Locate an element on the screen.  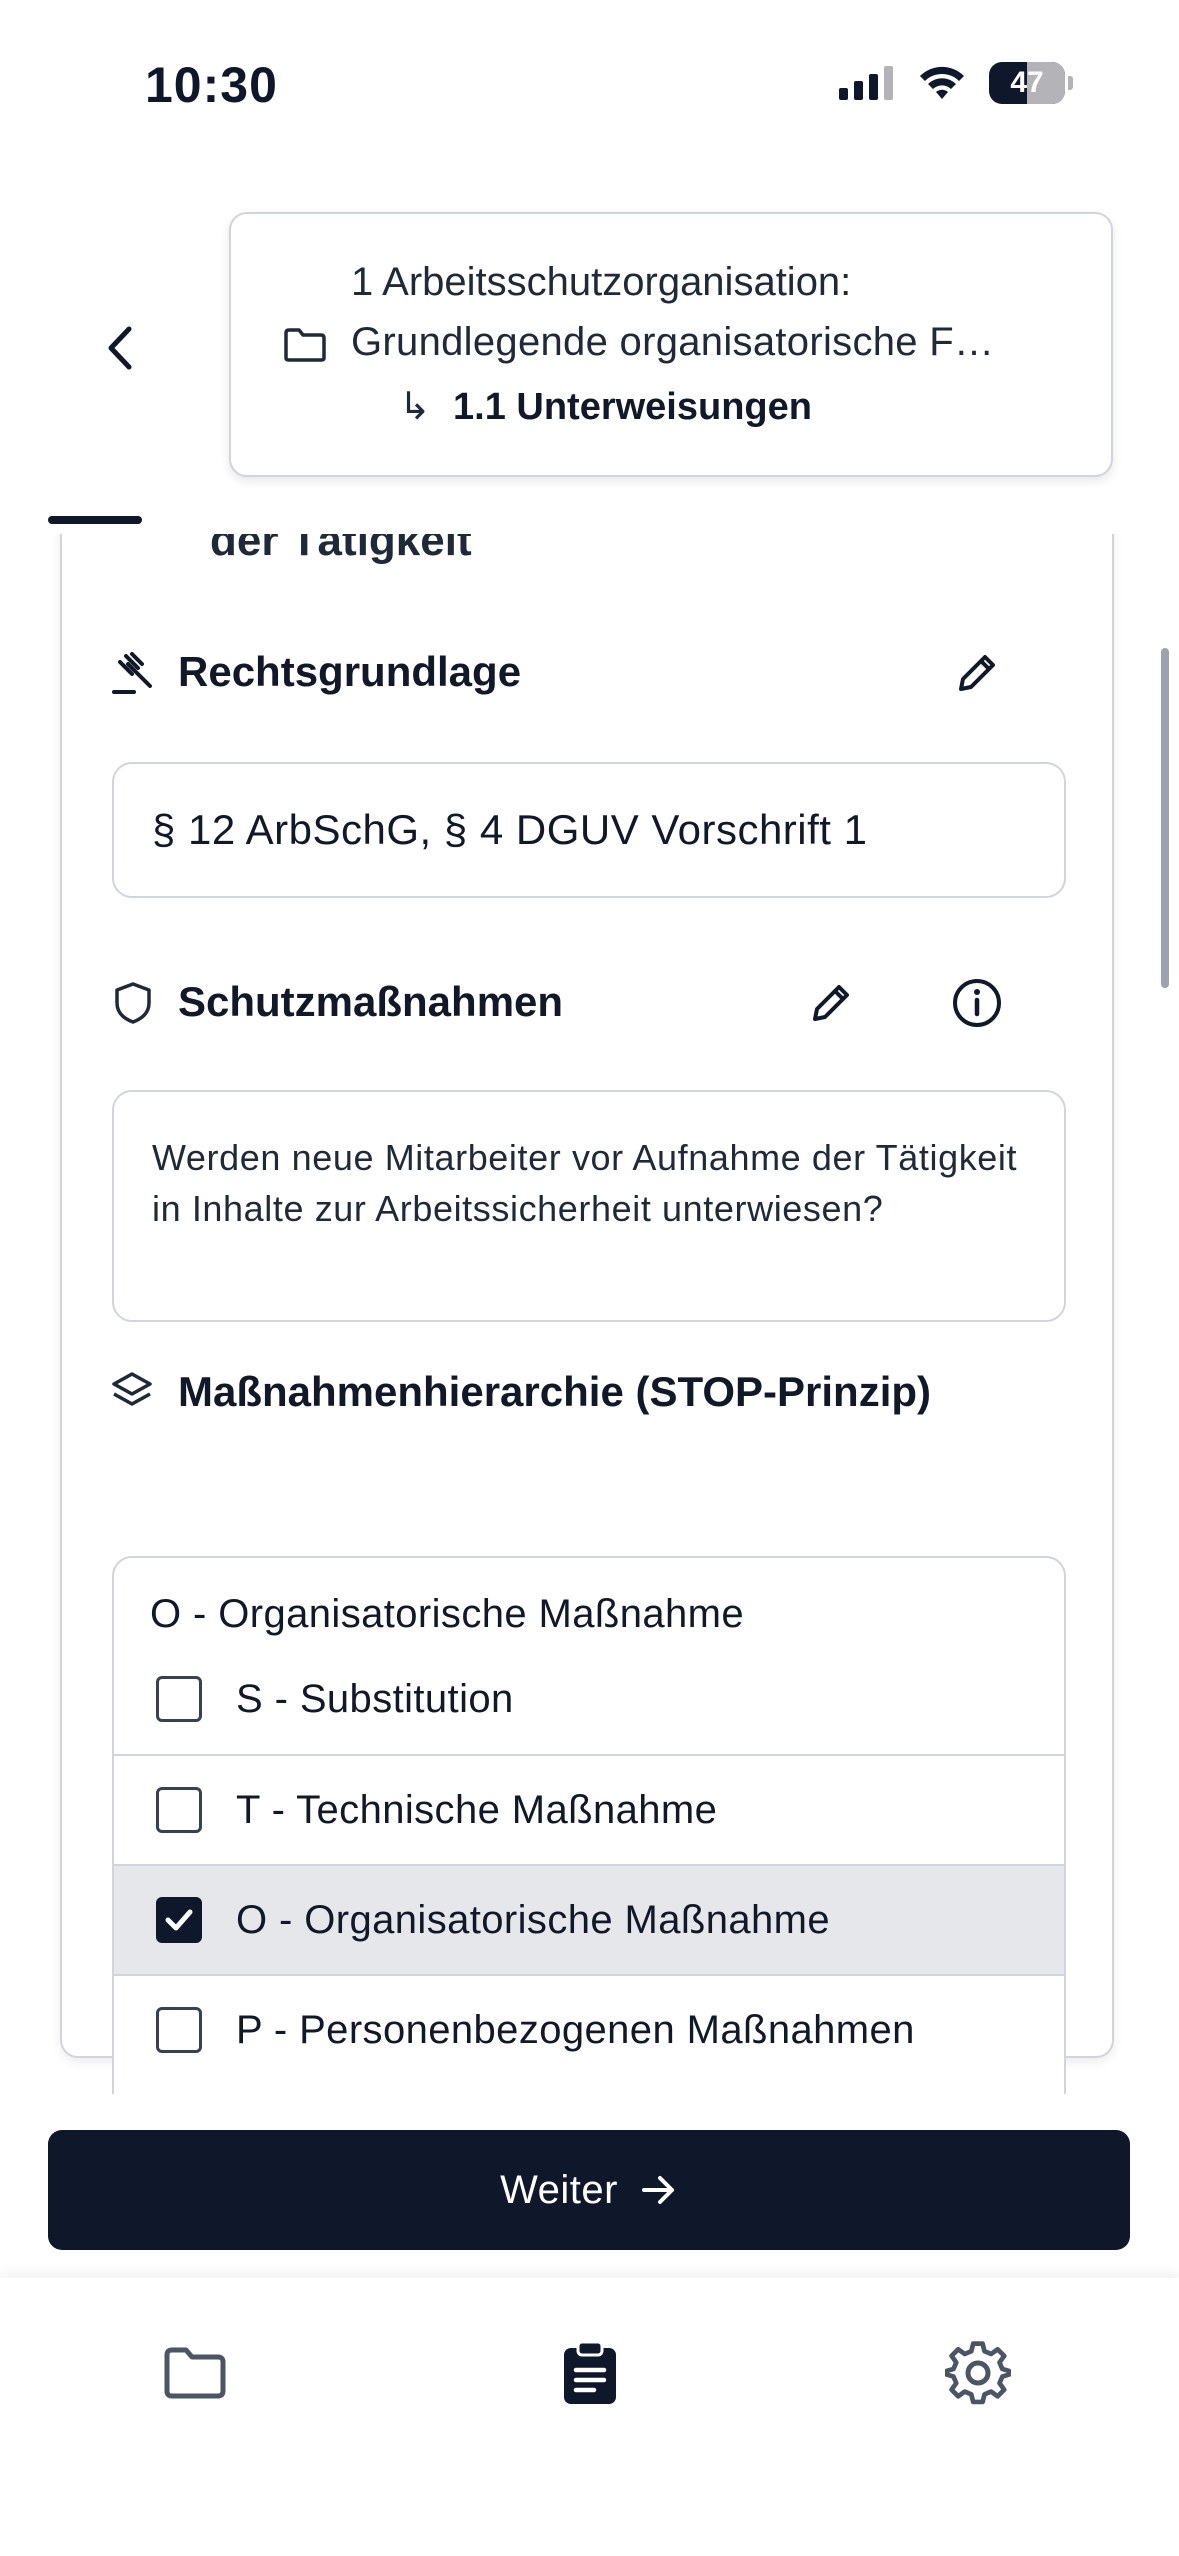
battery-tip is located at coordinates (1070, 83).